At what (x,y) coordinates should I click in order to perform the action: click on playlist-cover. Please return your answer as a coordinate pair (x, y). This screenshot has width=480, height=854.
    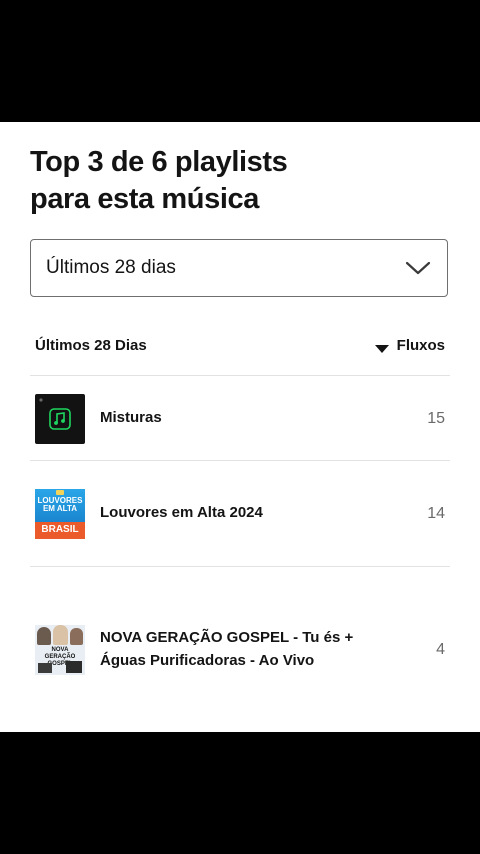
    Looking at the image, I should click on (60, 418).